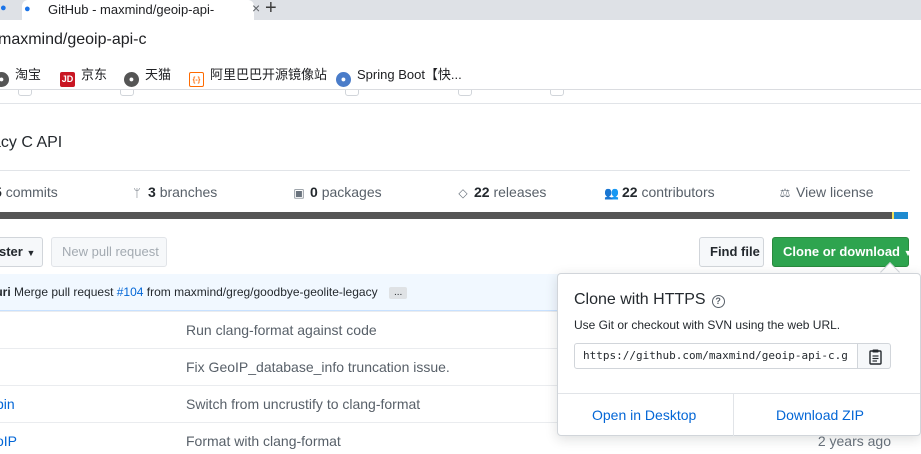 The image size is (921, 454). Describe the element at coordinates (173, 192) in the screenshot. I see `branches-link: ᛘ3 branches` at that location.